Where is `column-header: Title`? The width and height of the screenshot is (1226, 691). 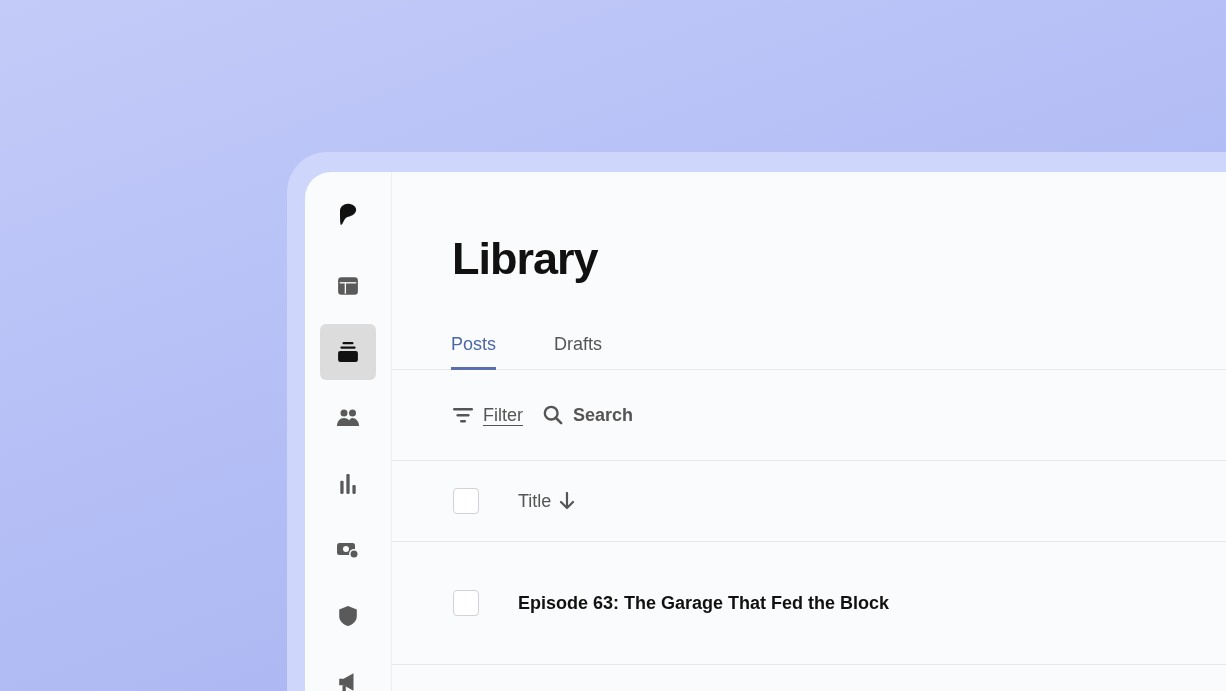 column-header: Title is located at coordinates (547, 501).